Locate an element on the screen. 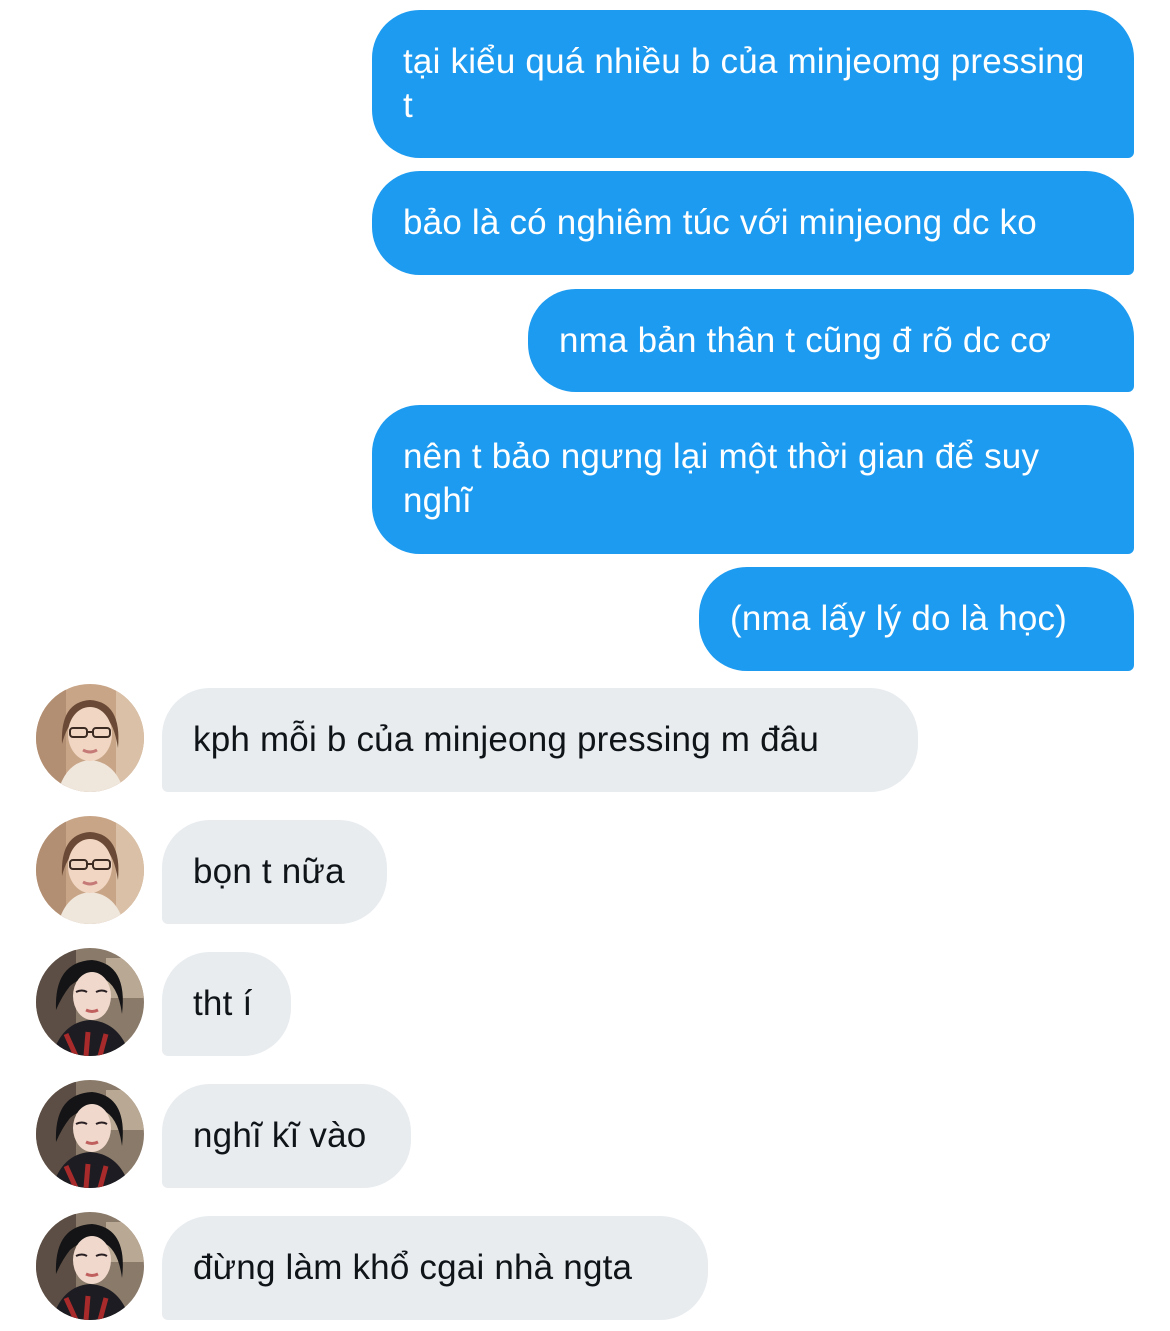  incoming-message-bubble: kph mỗi b của minjeong pressing m đâu is located at coordinates (540, 740).